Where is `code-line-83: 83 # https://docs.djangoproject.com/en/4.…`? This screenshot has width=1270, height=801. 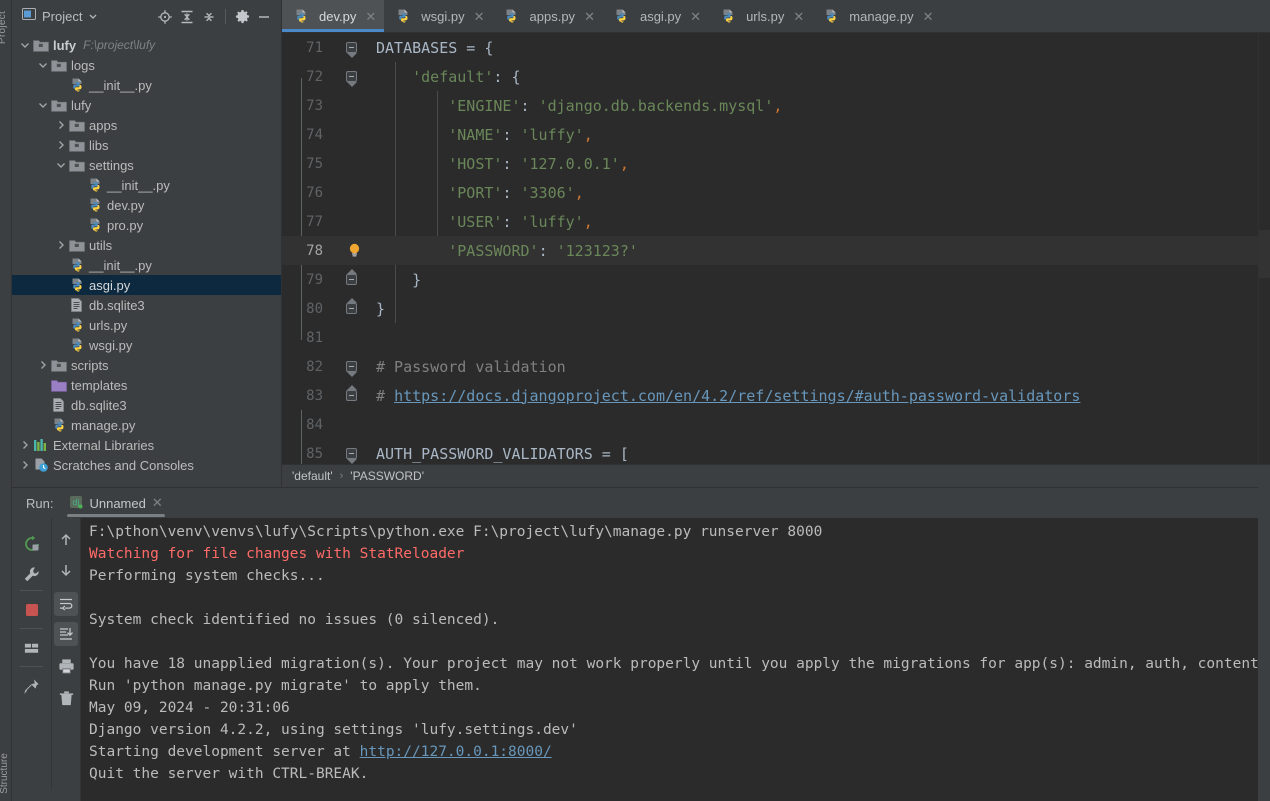
code-line-83: 83 # https://docs.djangoproject.com/en/4.… is located at coordinates (776, 395).